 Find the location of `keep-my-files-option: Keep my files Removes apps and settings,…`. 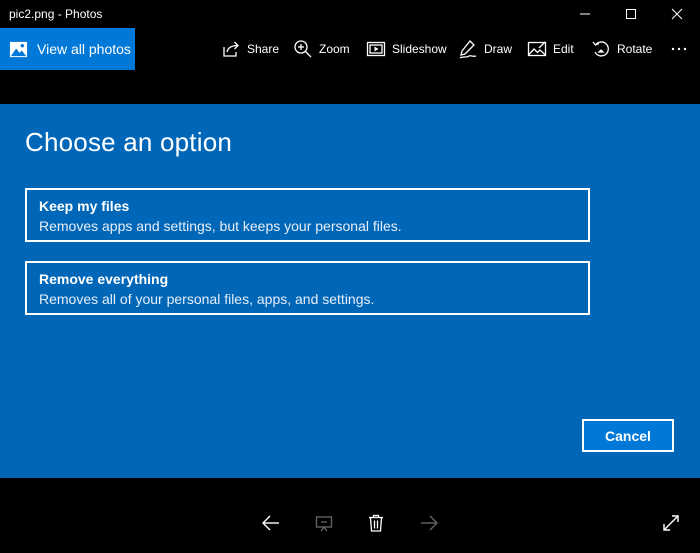

keep-my-files-option: Keep my files Removes apps and settings,… is located at coordinates (307, 215).